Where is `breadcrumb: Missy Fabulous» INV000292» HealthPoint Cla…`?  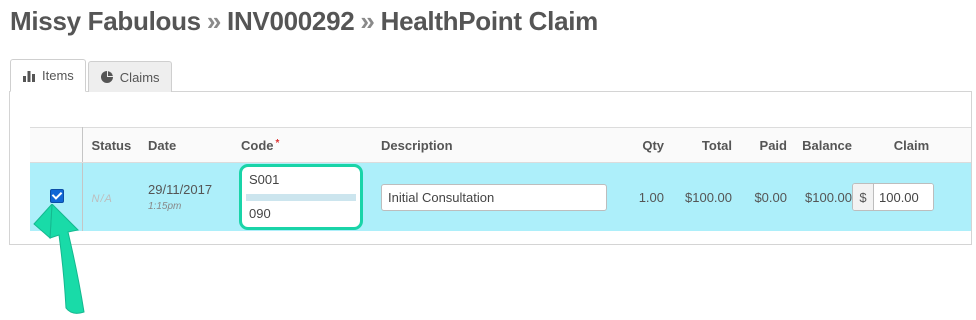 breadcrumb: Missy Fabulous» INV000292» HealthPoint Cla… is located at coordinates (304, 21).